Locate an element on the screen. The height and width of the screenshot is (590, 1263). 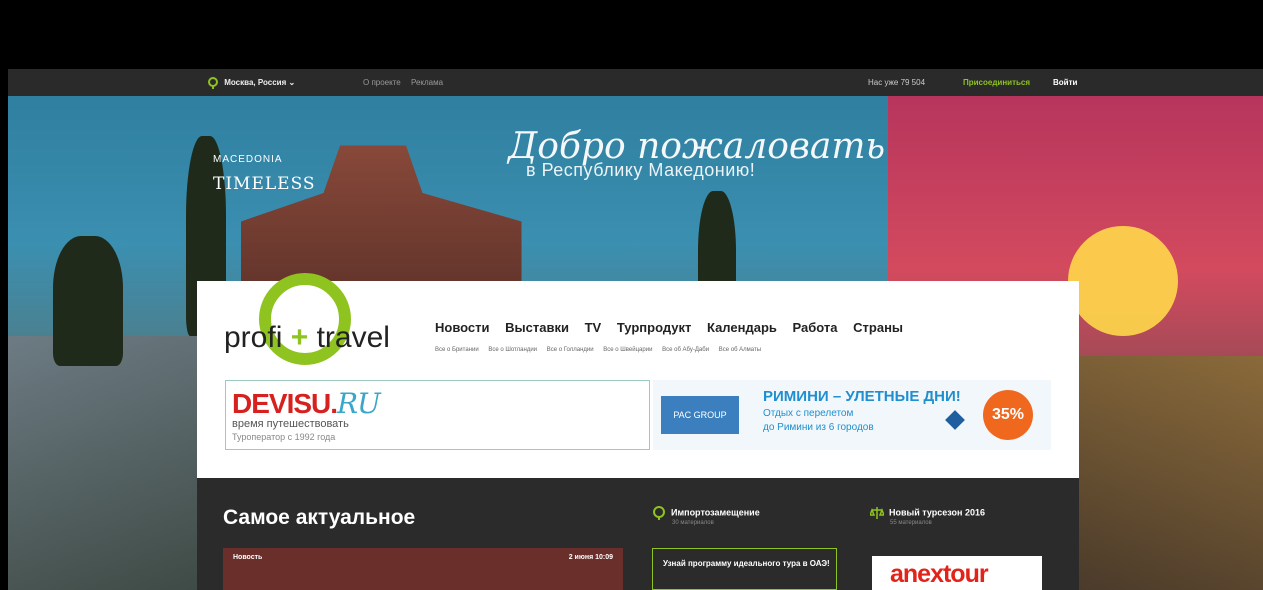
logo-left: profi is located at coordinates (253, 337).